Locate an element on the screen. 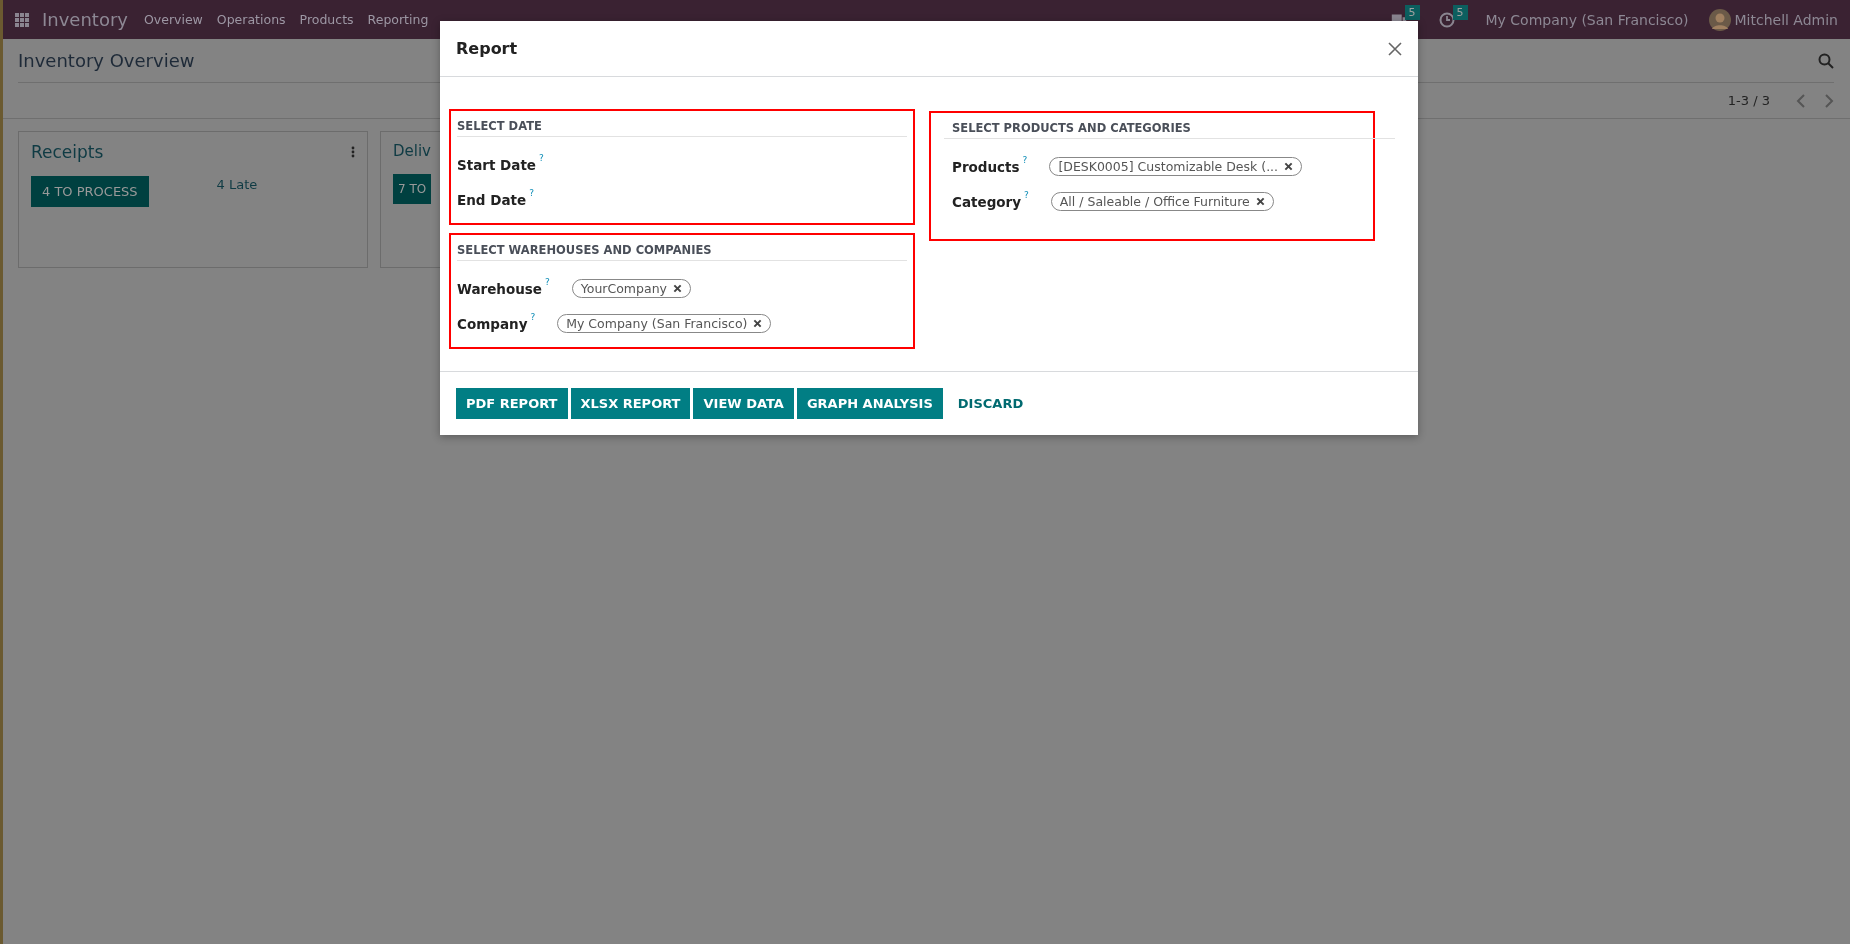 Image resolution: width=1850 pixels, height=944 pixels. section-heading: SELECT WAREHOUSES AND COMPANIES is located at coordinates (682, 252).